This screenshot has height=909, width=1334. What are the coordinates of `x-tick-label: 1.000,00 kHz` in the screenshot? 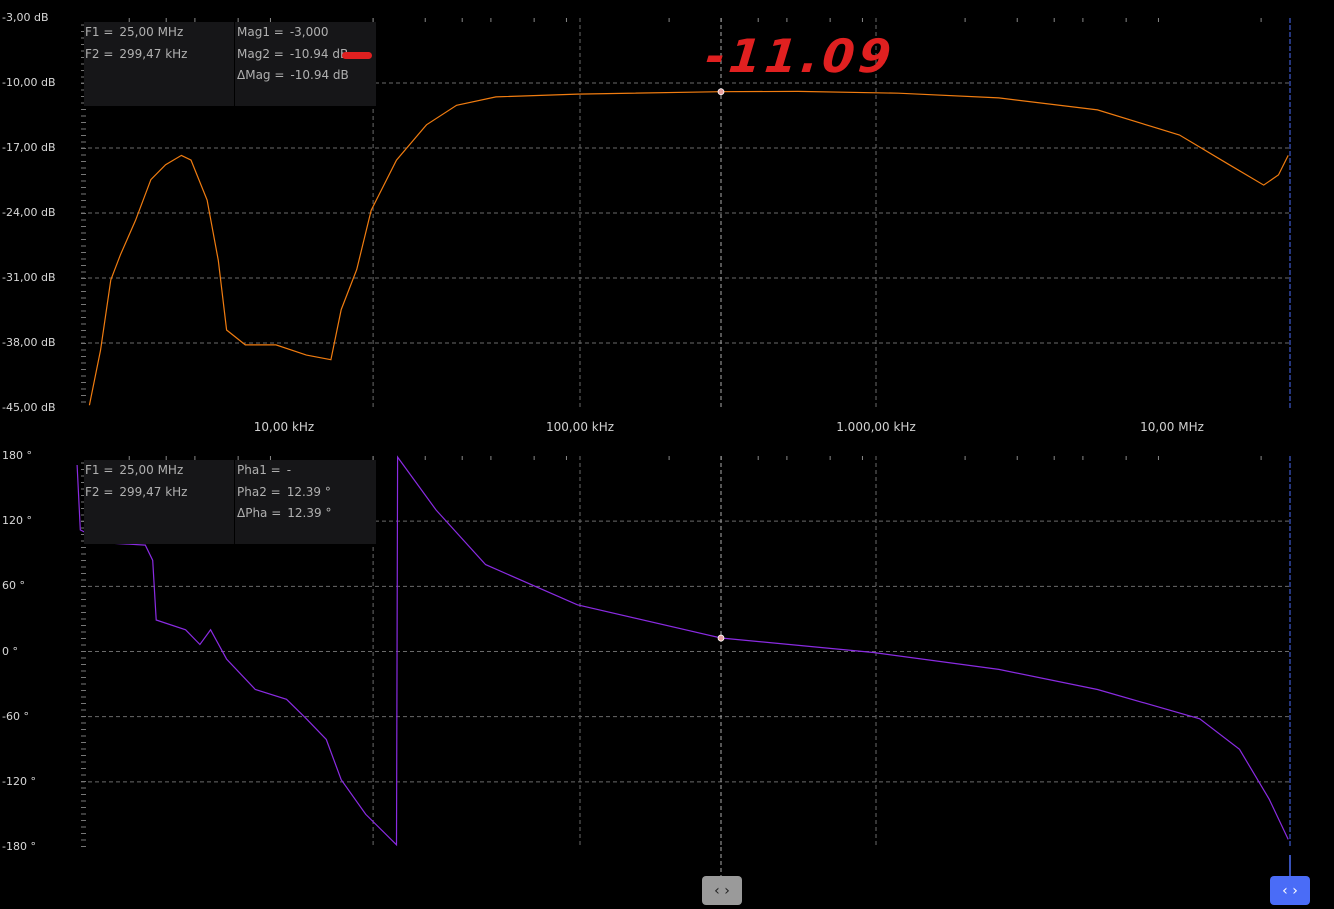 It's located at (876, 427).